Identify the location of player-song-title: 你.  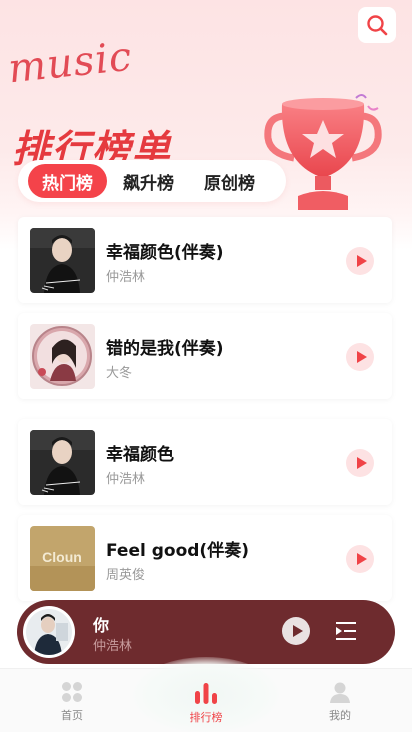
(101, 625).